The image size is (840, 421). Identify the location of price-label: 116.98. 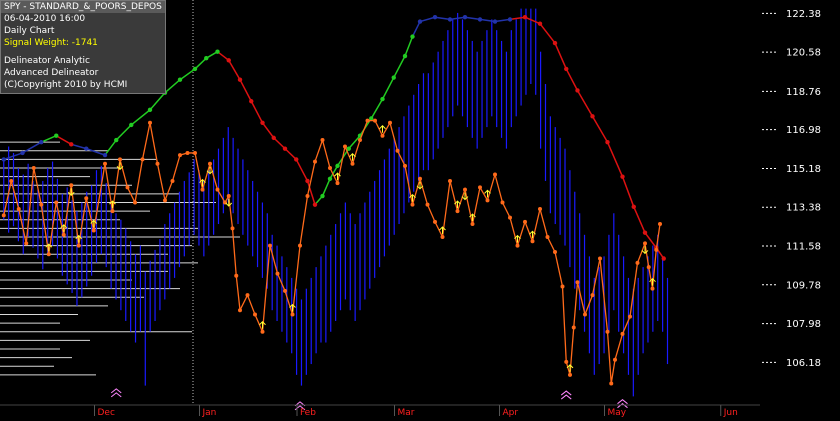
(803, 130).